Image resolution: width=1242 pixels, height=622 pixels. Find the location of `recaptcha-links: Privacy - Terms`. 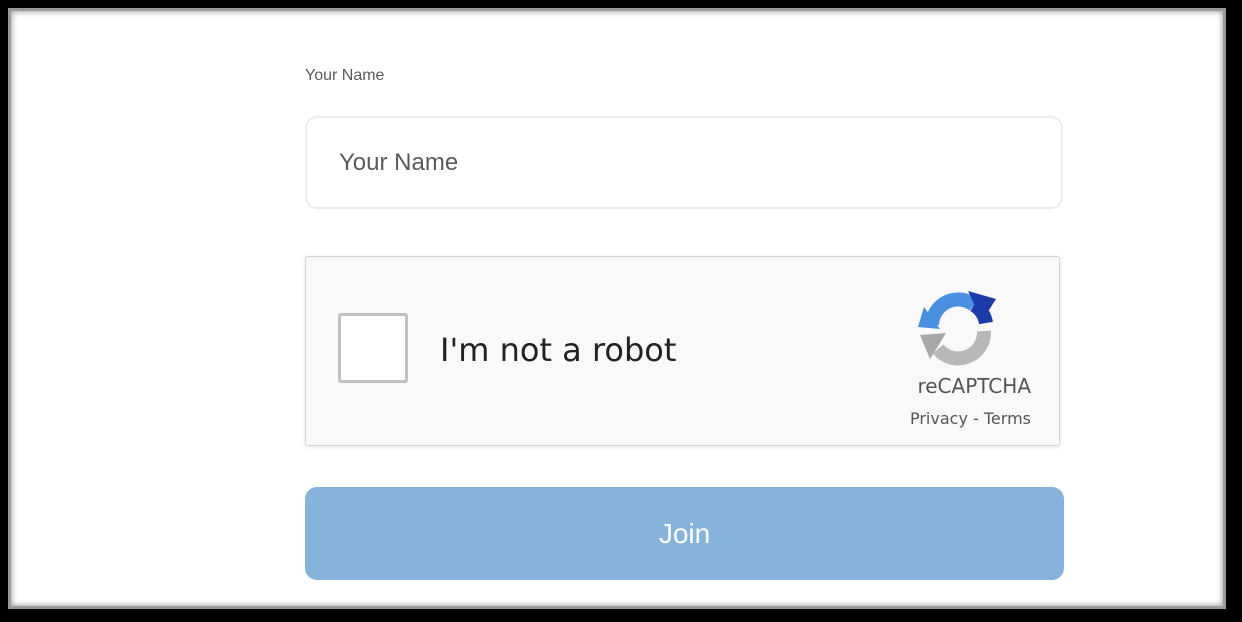

recaptcha-links: Privacy - Terms is located at coordinates (970, 418).